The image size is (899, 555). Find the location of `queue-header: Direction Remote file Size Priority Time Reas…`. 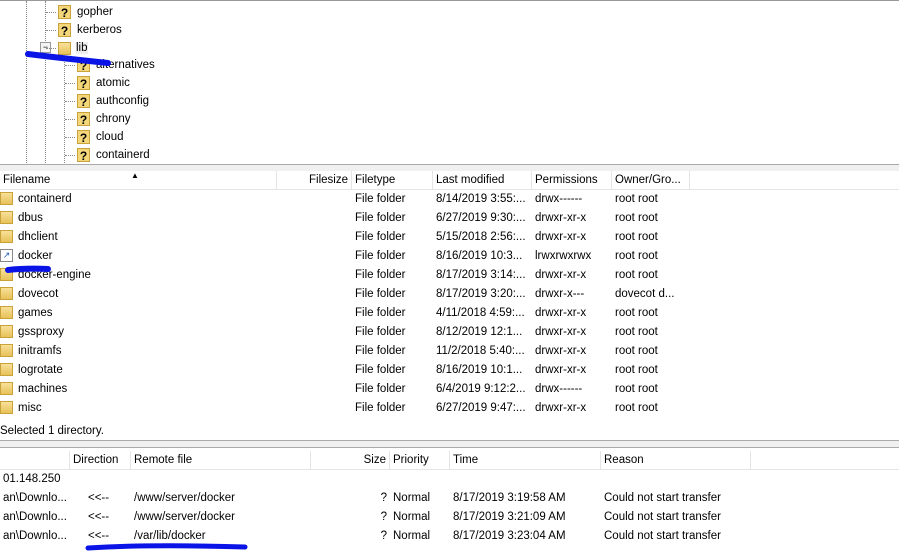

queue-header: Direction Remote file Size Priority Time Reas… is located at coordinates (449, 460).